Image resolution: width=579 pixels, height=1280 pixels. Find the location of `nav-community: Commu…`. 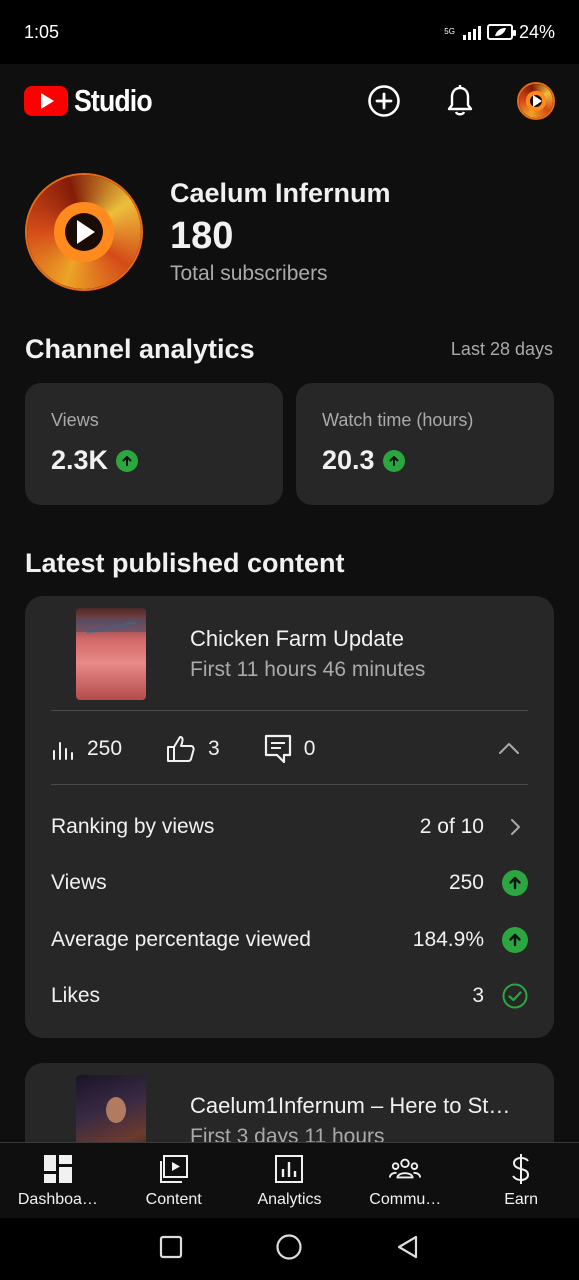

nav-community: Commu… is located at coordinates (405, 1180).